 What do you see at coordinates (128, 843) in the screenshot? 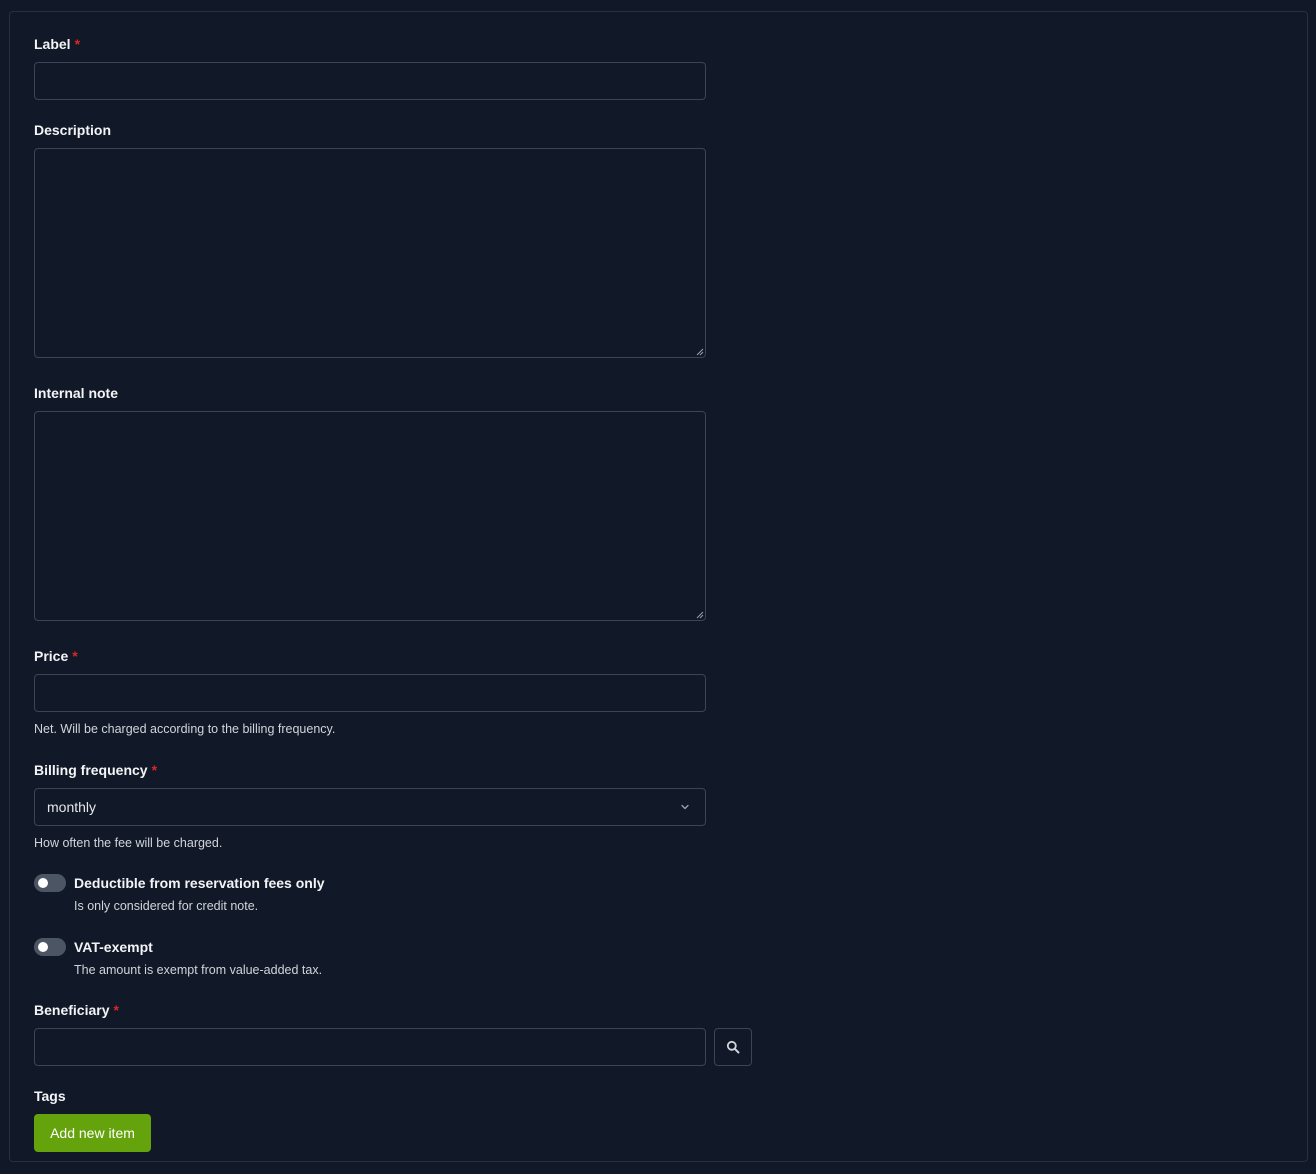
I see `billing-frequency-help-text: How often the fee will be charged.` at bounding box center [128, 843].